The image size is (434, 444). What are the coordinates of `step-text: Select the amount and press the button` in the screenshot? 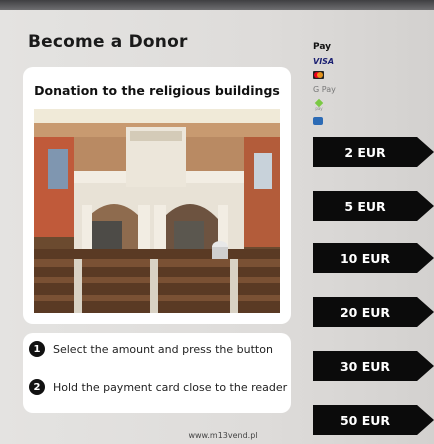 It's located at (163, 349).